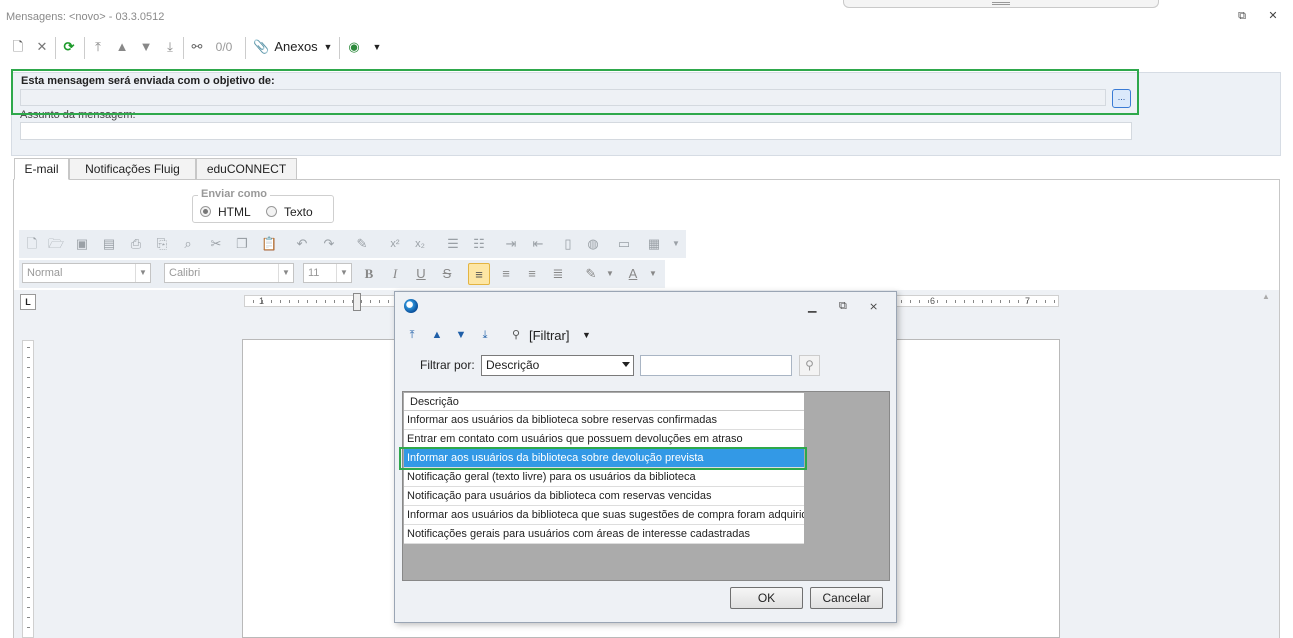 Image resolution: width=1293 pixels, height=638 pixels. Describe the element at coordinates (162, 244) in the screenshot. I see `print-preview-icon: ⎘` at that location.